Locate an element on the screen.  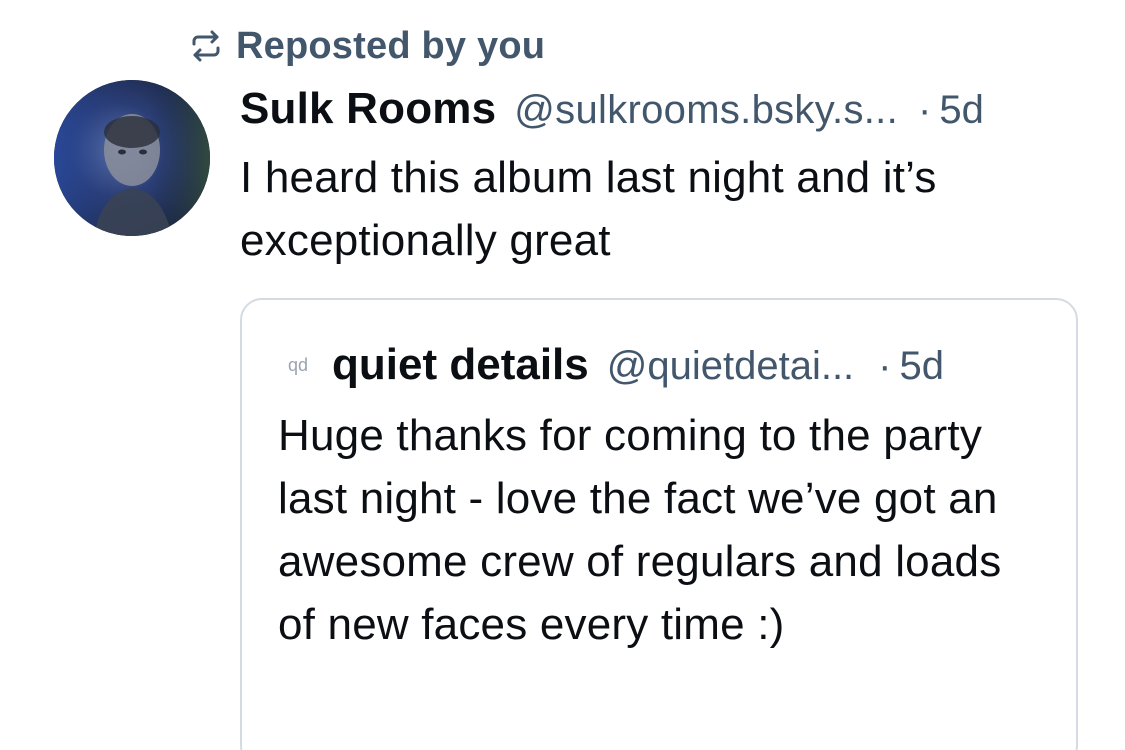
quote-avatar: qd is located at coordinates (298, 365).